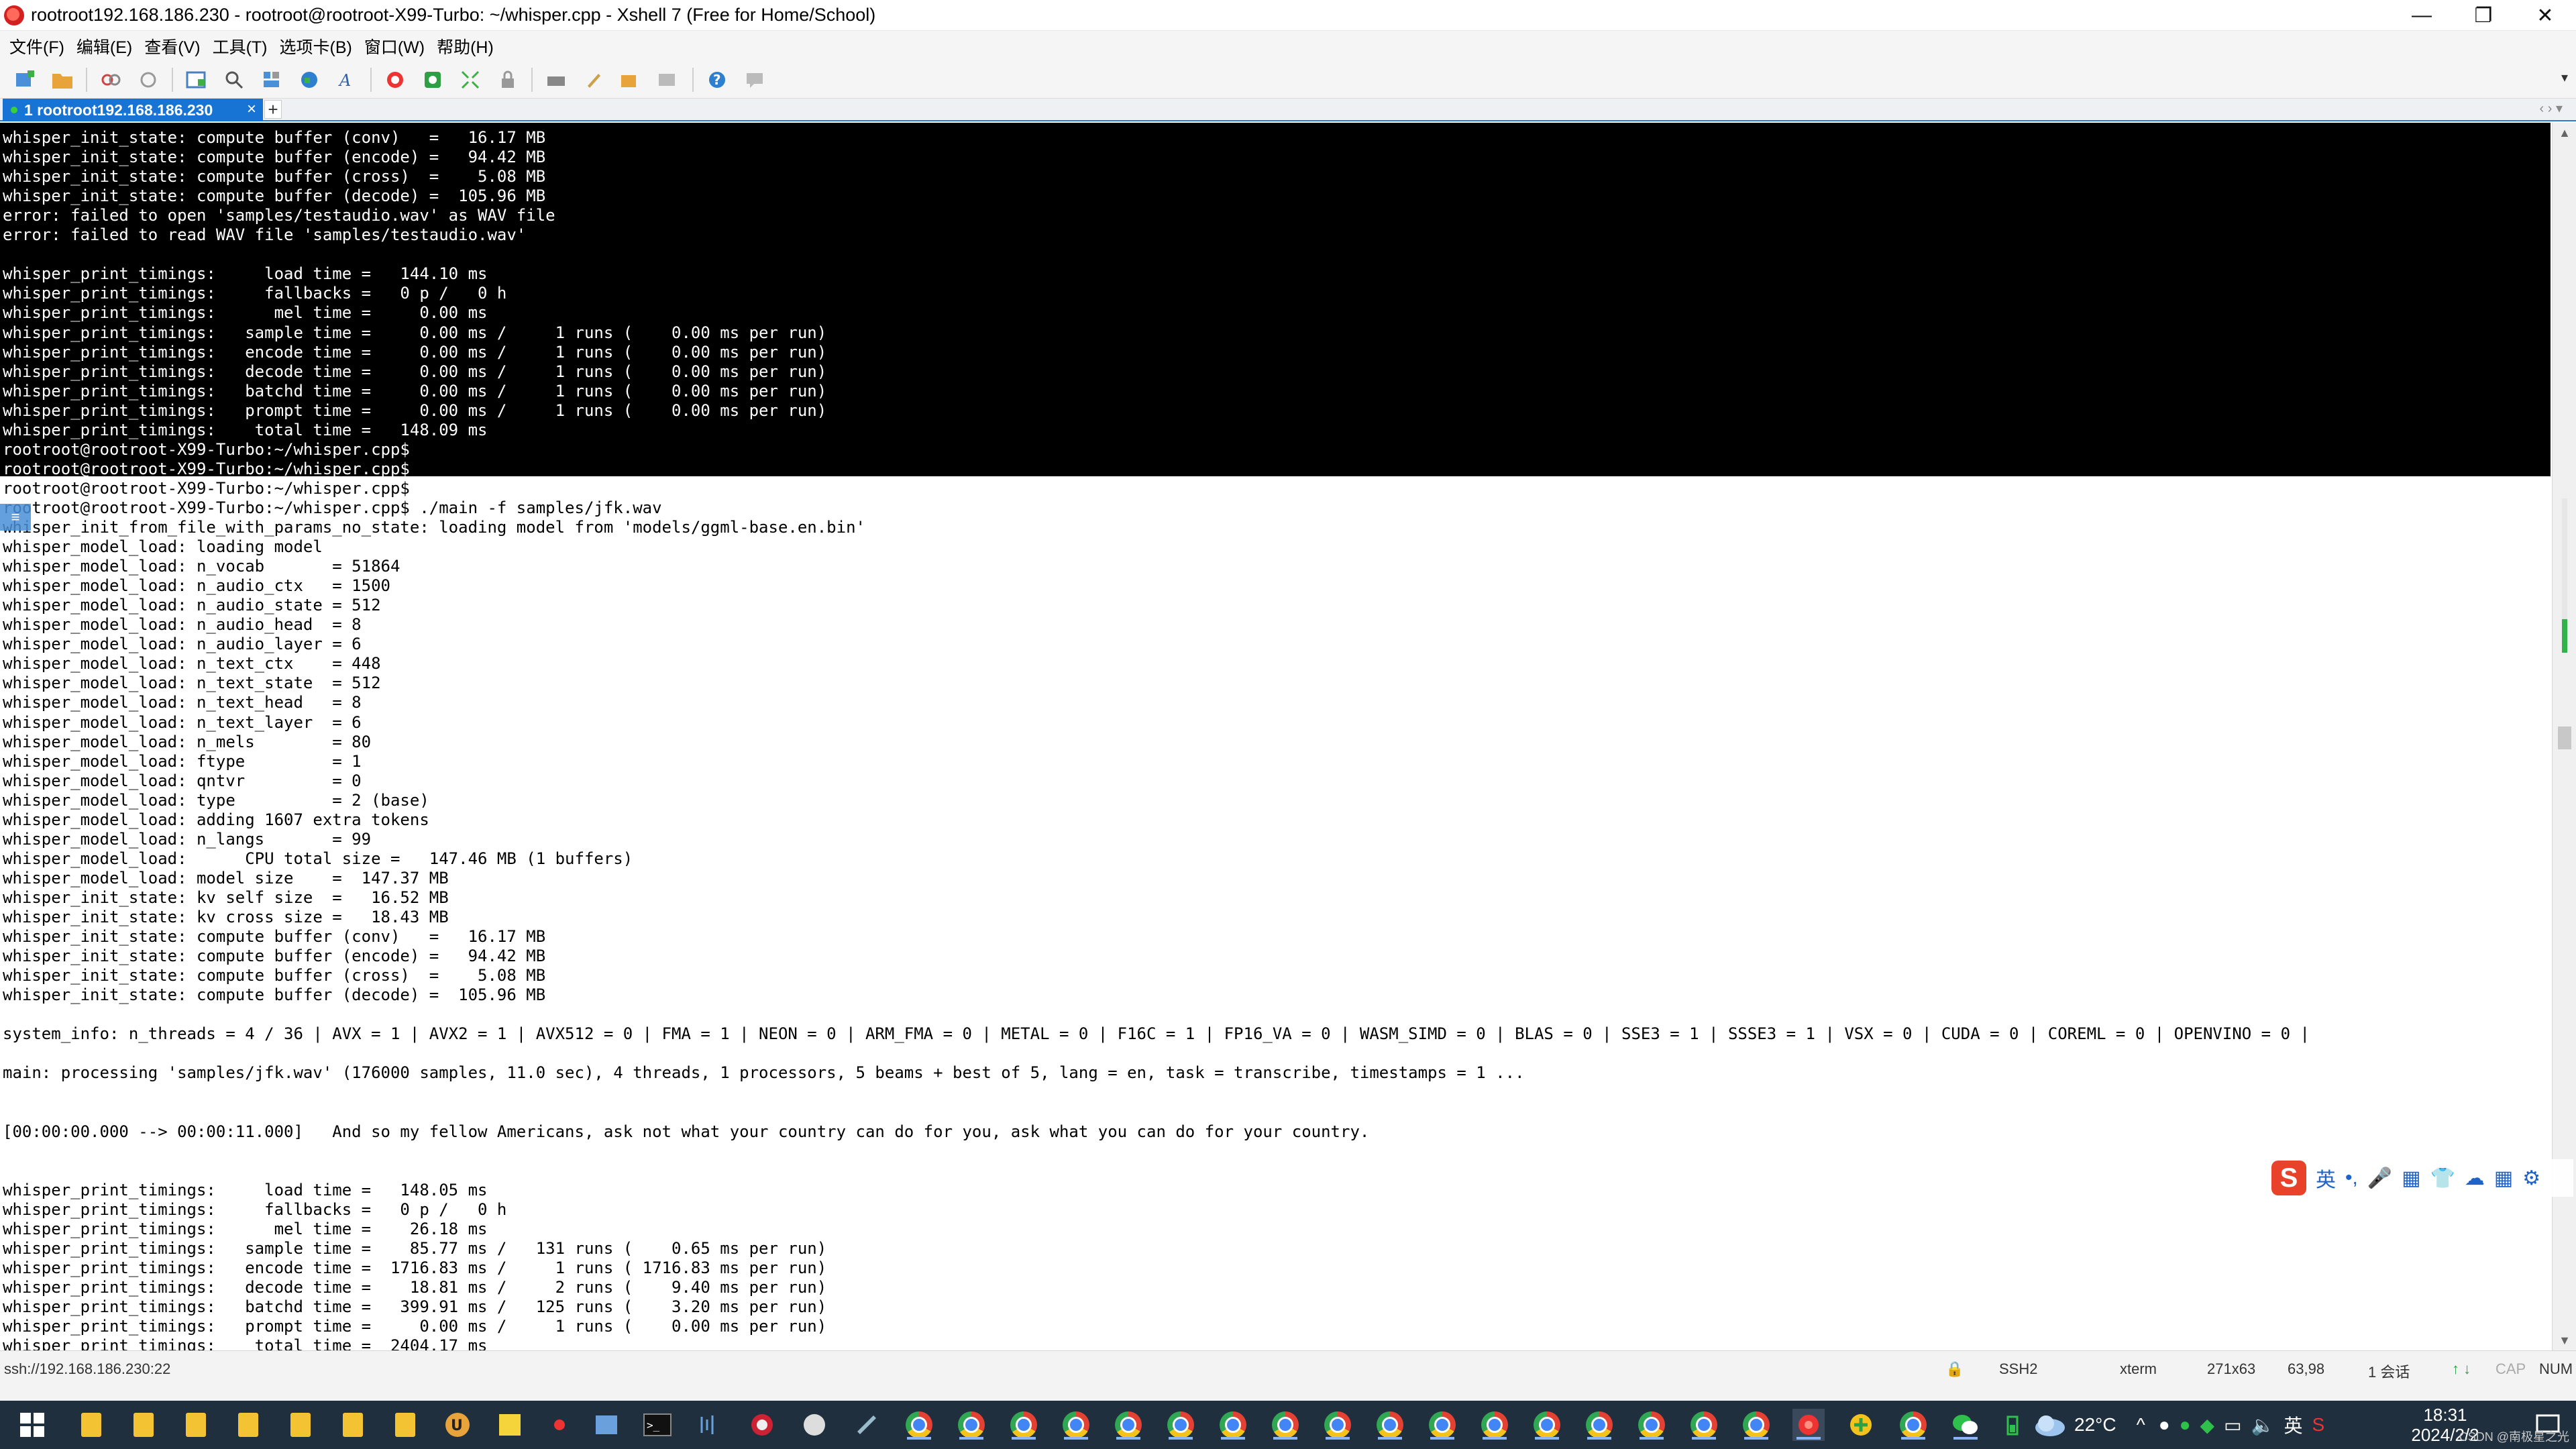 Image resolution: width=2576 pixels, height=1449 pixels. What do you see at coordinates (2422, 15) in the screenshot?
I see `minimize-button: —` at bounding box center [2422, 15].